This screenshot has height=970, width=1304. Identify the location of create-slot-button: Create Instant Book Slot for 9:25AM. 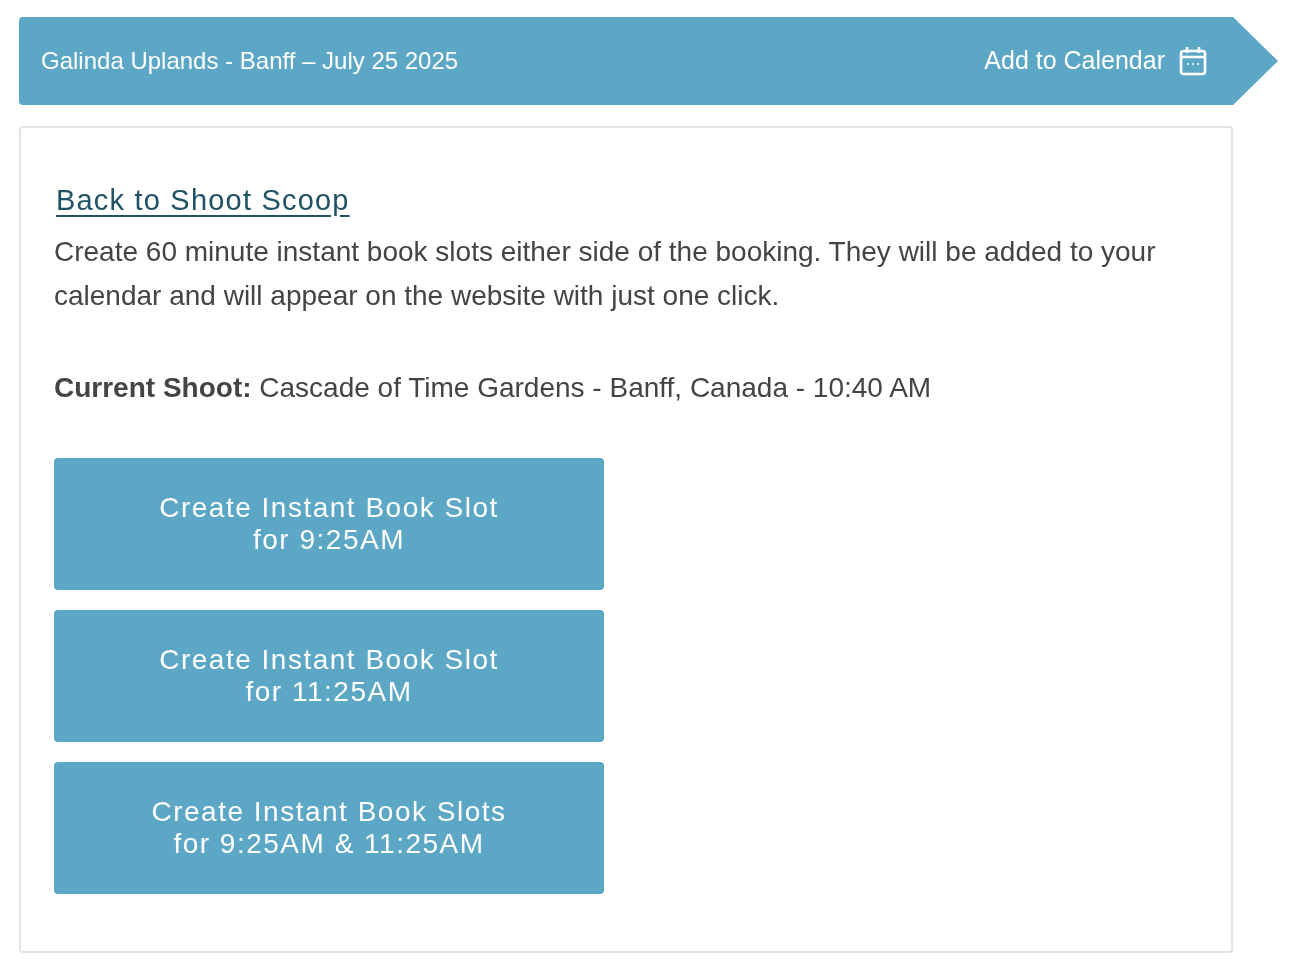
(329, 524).